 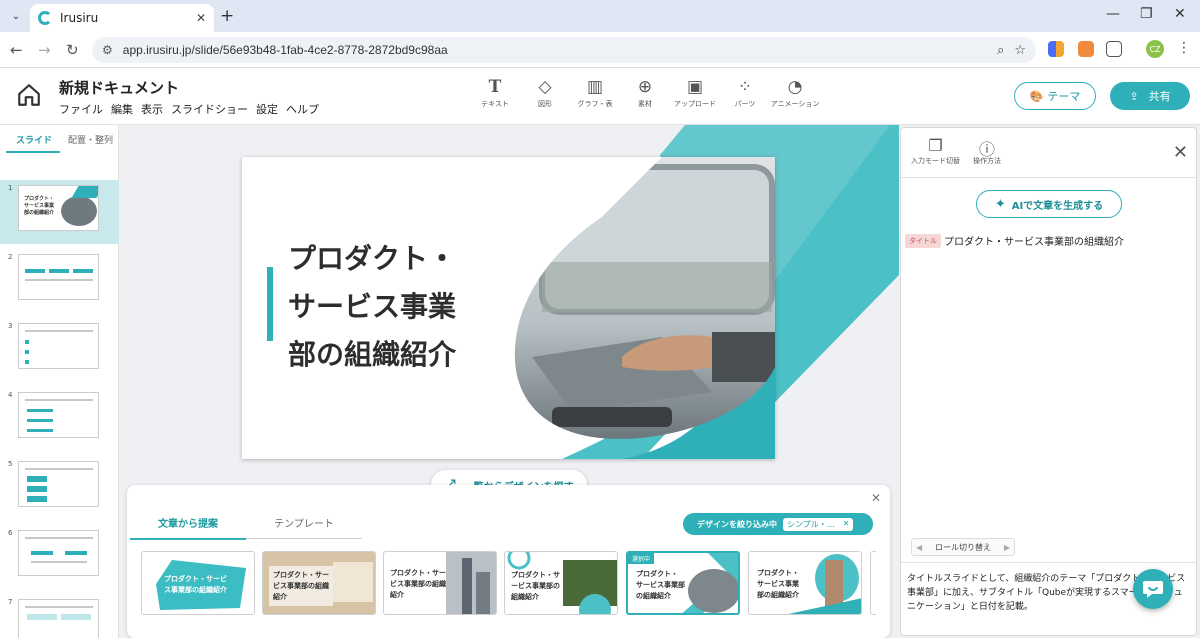 What do you see at coordinates (1064, 96) in the screenshot?
I see `theme-label: テーマ` at bounding box center [1064, 96].